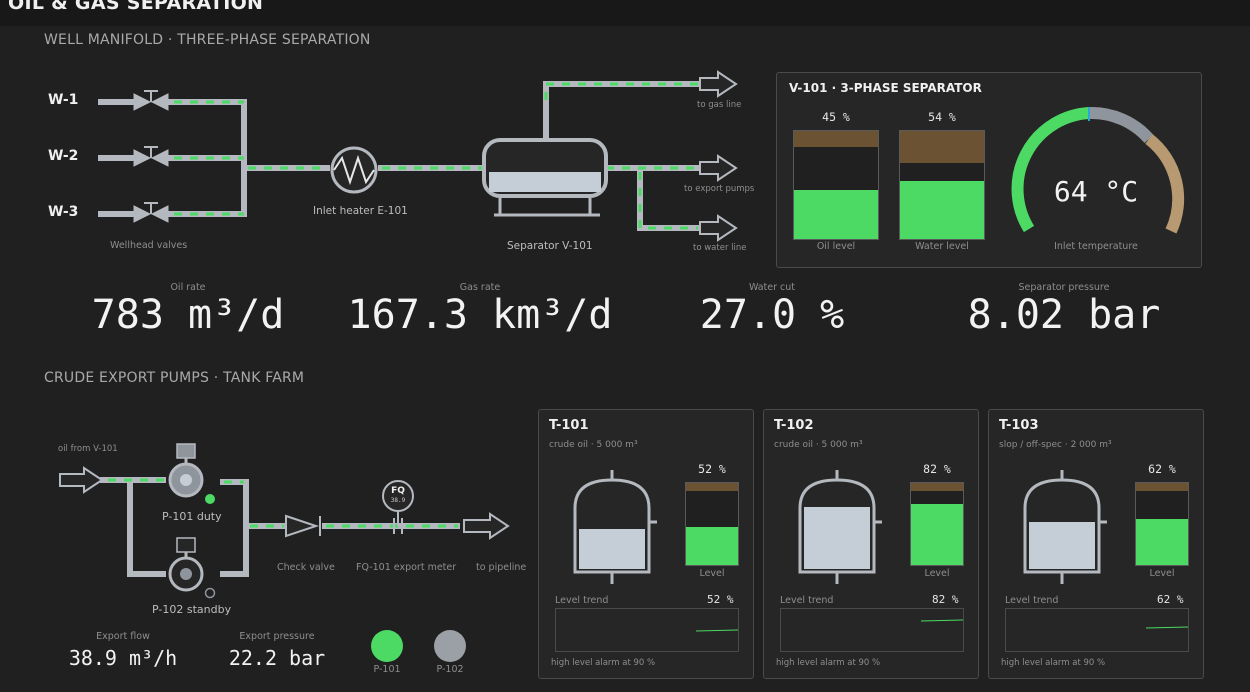  What do you see at coordinates (63, 212) in the screenshot?
I see `well-3-label: W-3` at bounding box center [63, 212].